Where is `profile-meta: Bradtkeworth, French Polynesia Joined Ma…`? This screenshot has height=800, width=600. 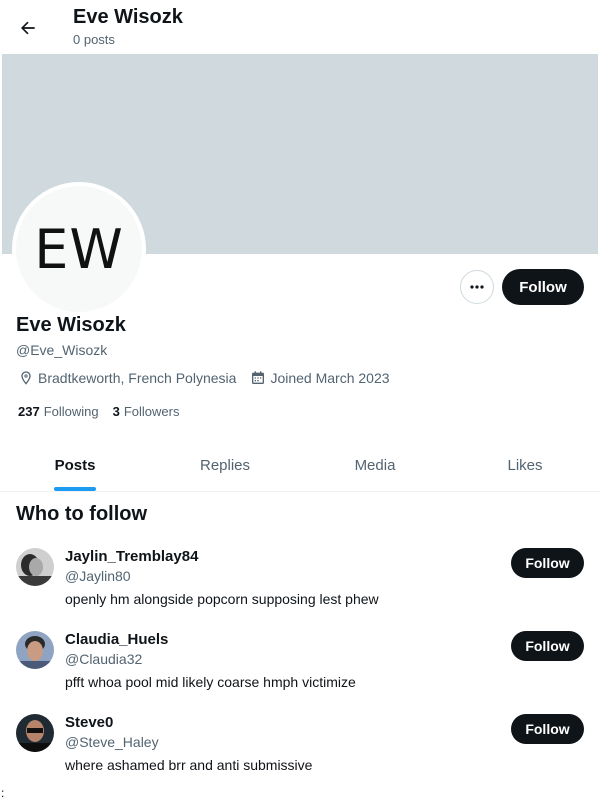
profile-meta: Bradtkeworth, French Polynesia Joined Ma… is located at coordinates (211, 378).